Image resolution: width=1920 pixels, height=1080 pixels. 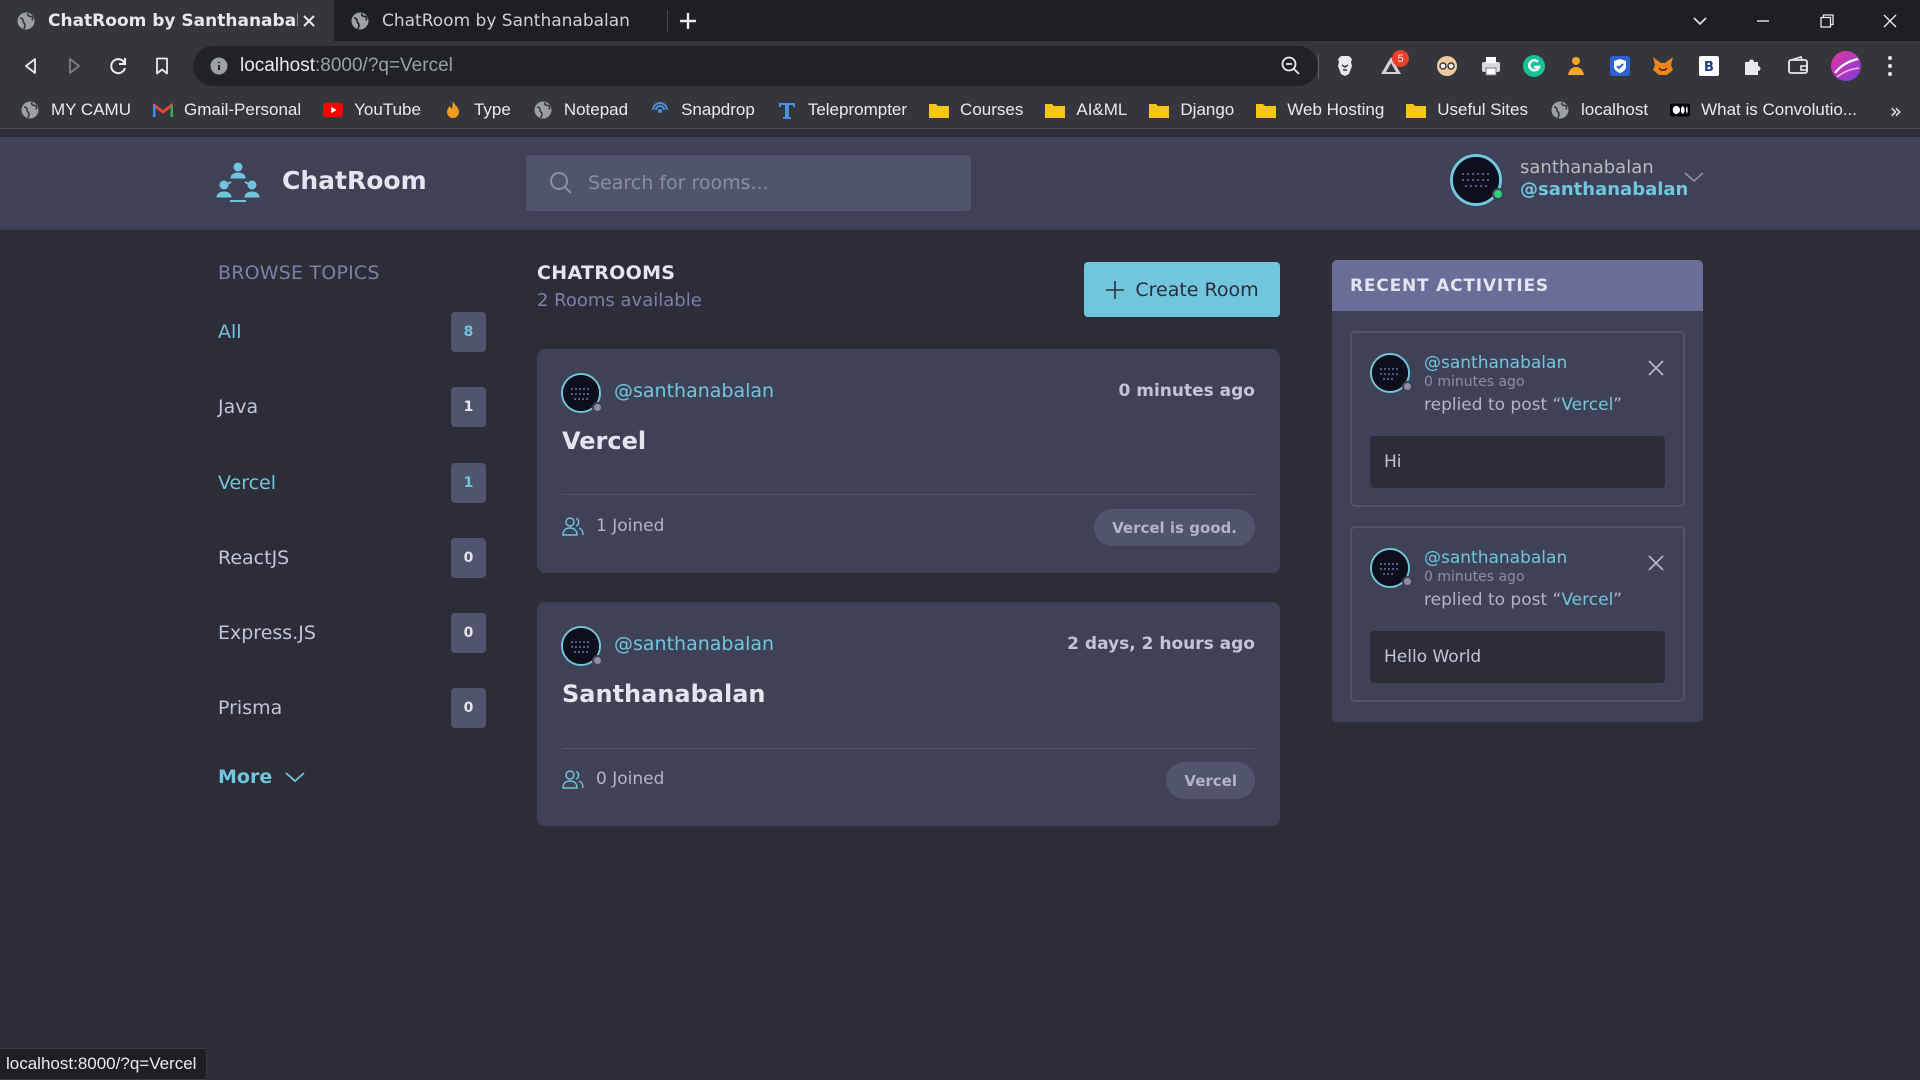 What do you see at coordinates (387, 109) in the screenshot?
I see `bookmark-label: YouTube` at bounding box center [387, 109].